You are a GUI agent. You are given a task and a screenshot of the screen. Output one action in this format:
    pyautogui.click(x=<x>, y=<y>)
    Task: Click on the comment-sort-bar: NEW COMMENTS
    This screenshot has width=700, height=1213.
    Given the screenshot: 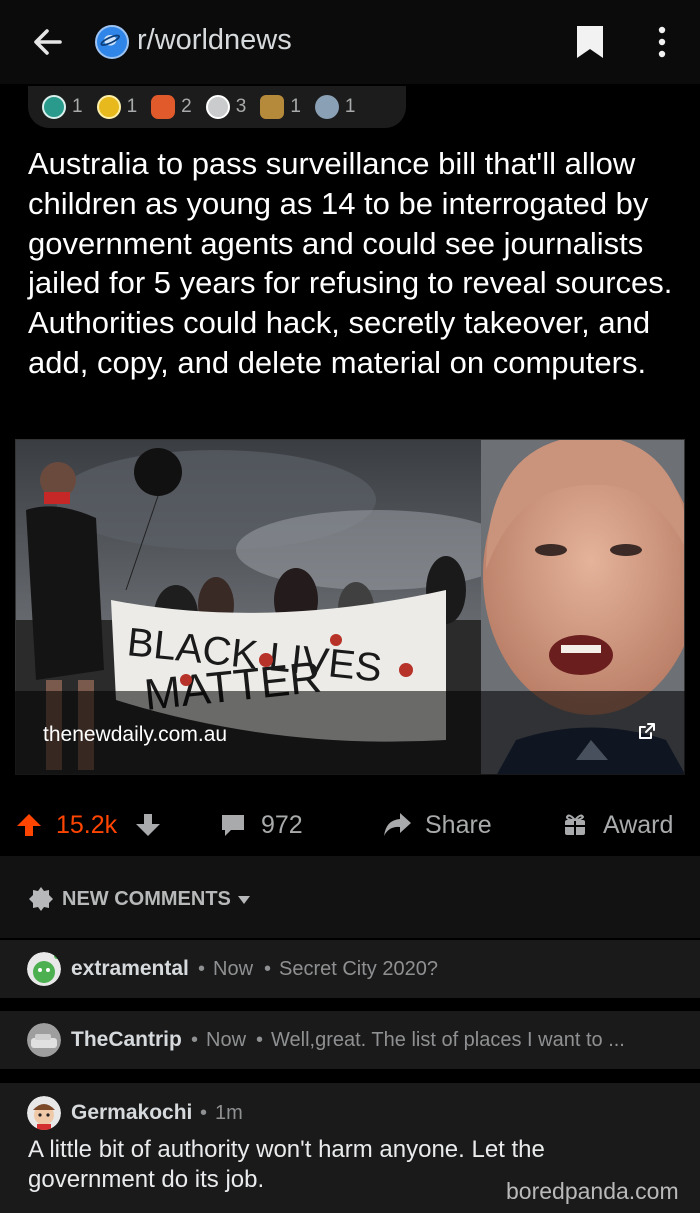 What is the action you would take?
    pyautogui.click(x=350, y=897)
    